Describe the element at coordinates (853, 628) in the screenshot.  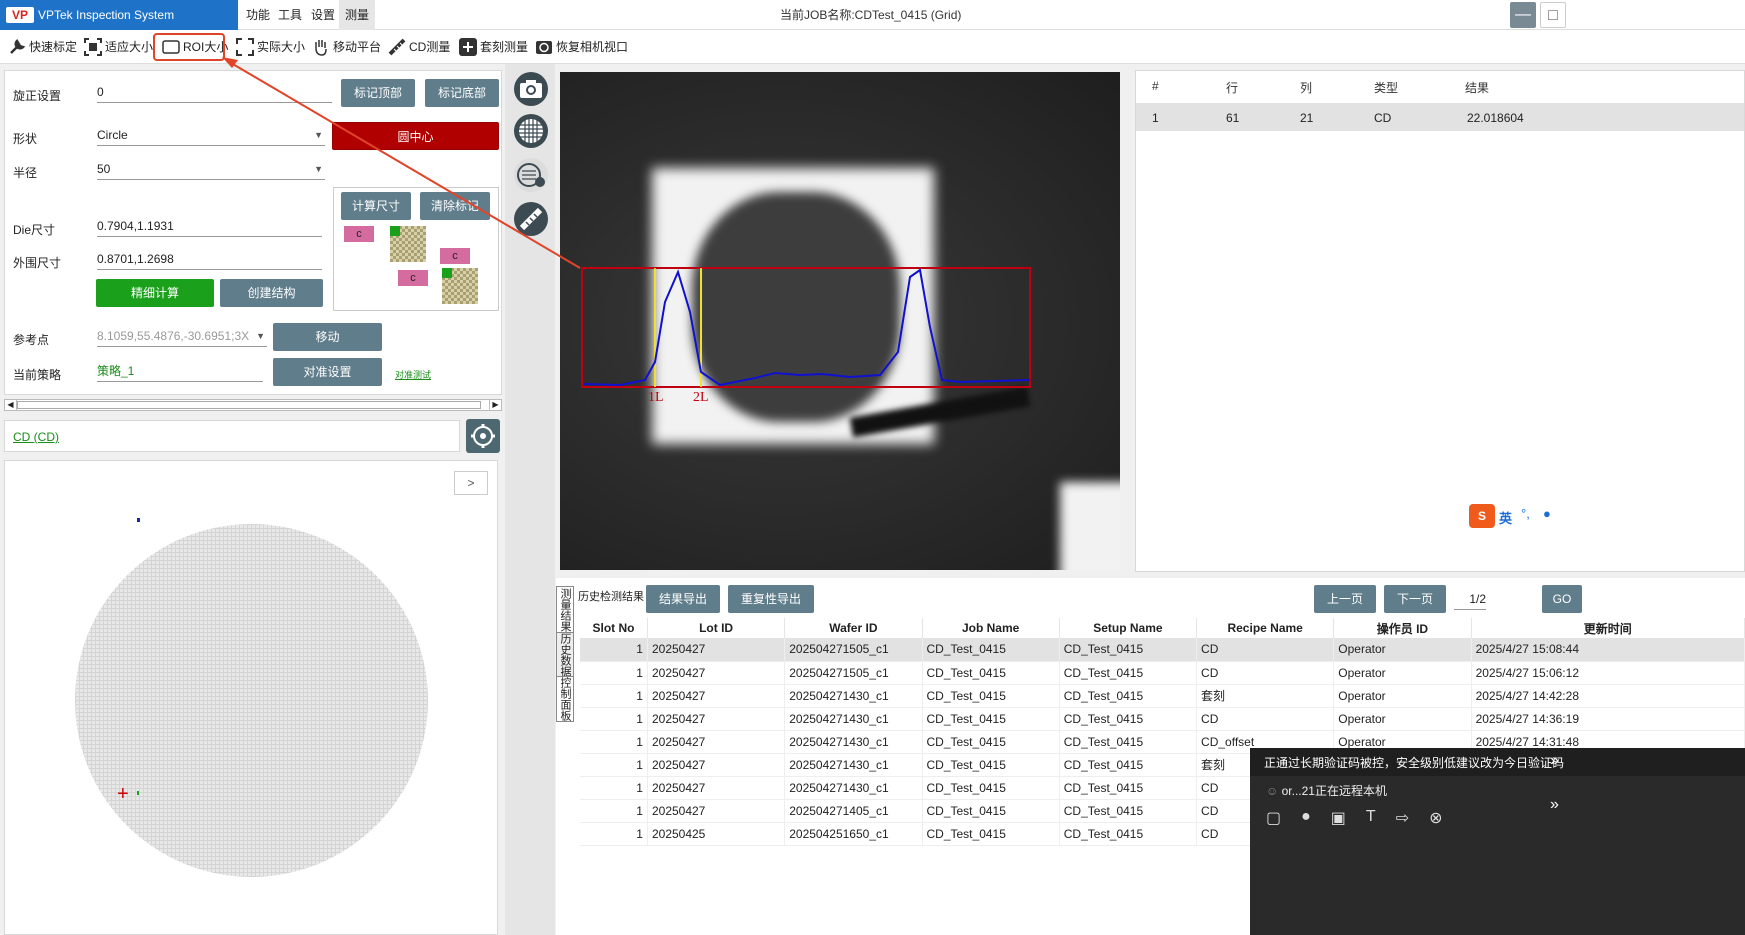
I see `col-wafer-id: Wafer ID` at that location.